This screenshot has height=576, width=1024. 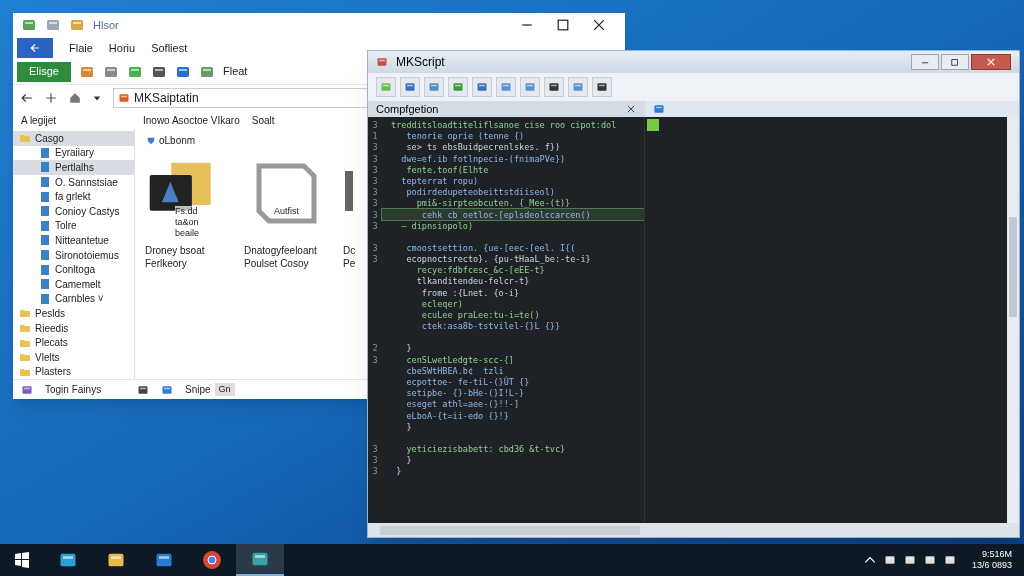 What do you see at coordinates (169, 48) in the screenshot?
I see `menu-item: Sofliest` at bounding box center [169, 48].